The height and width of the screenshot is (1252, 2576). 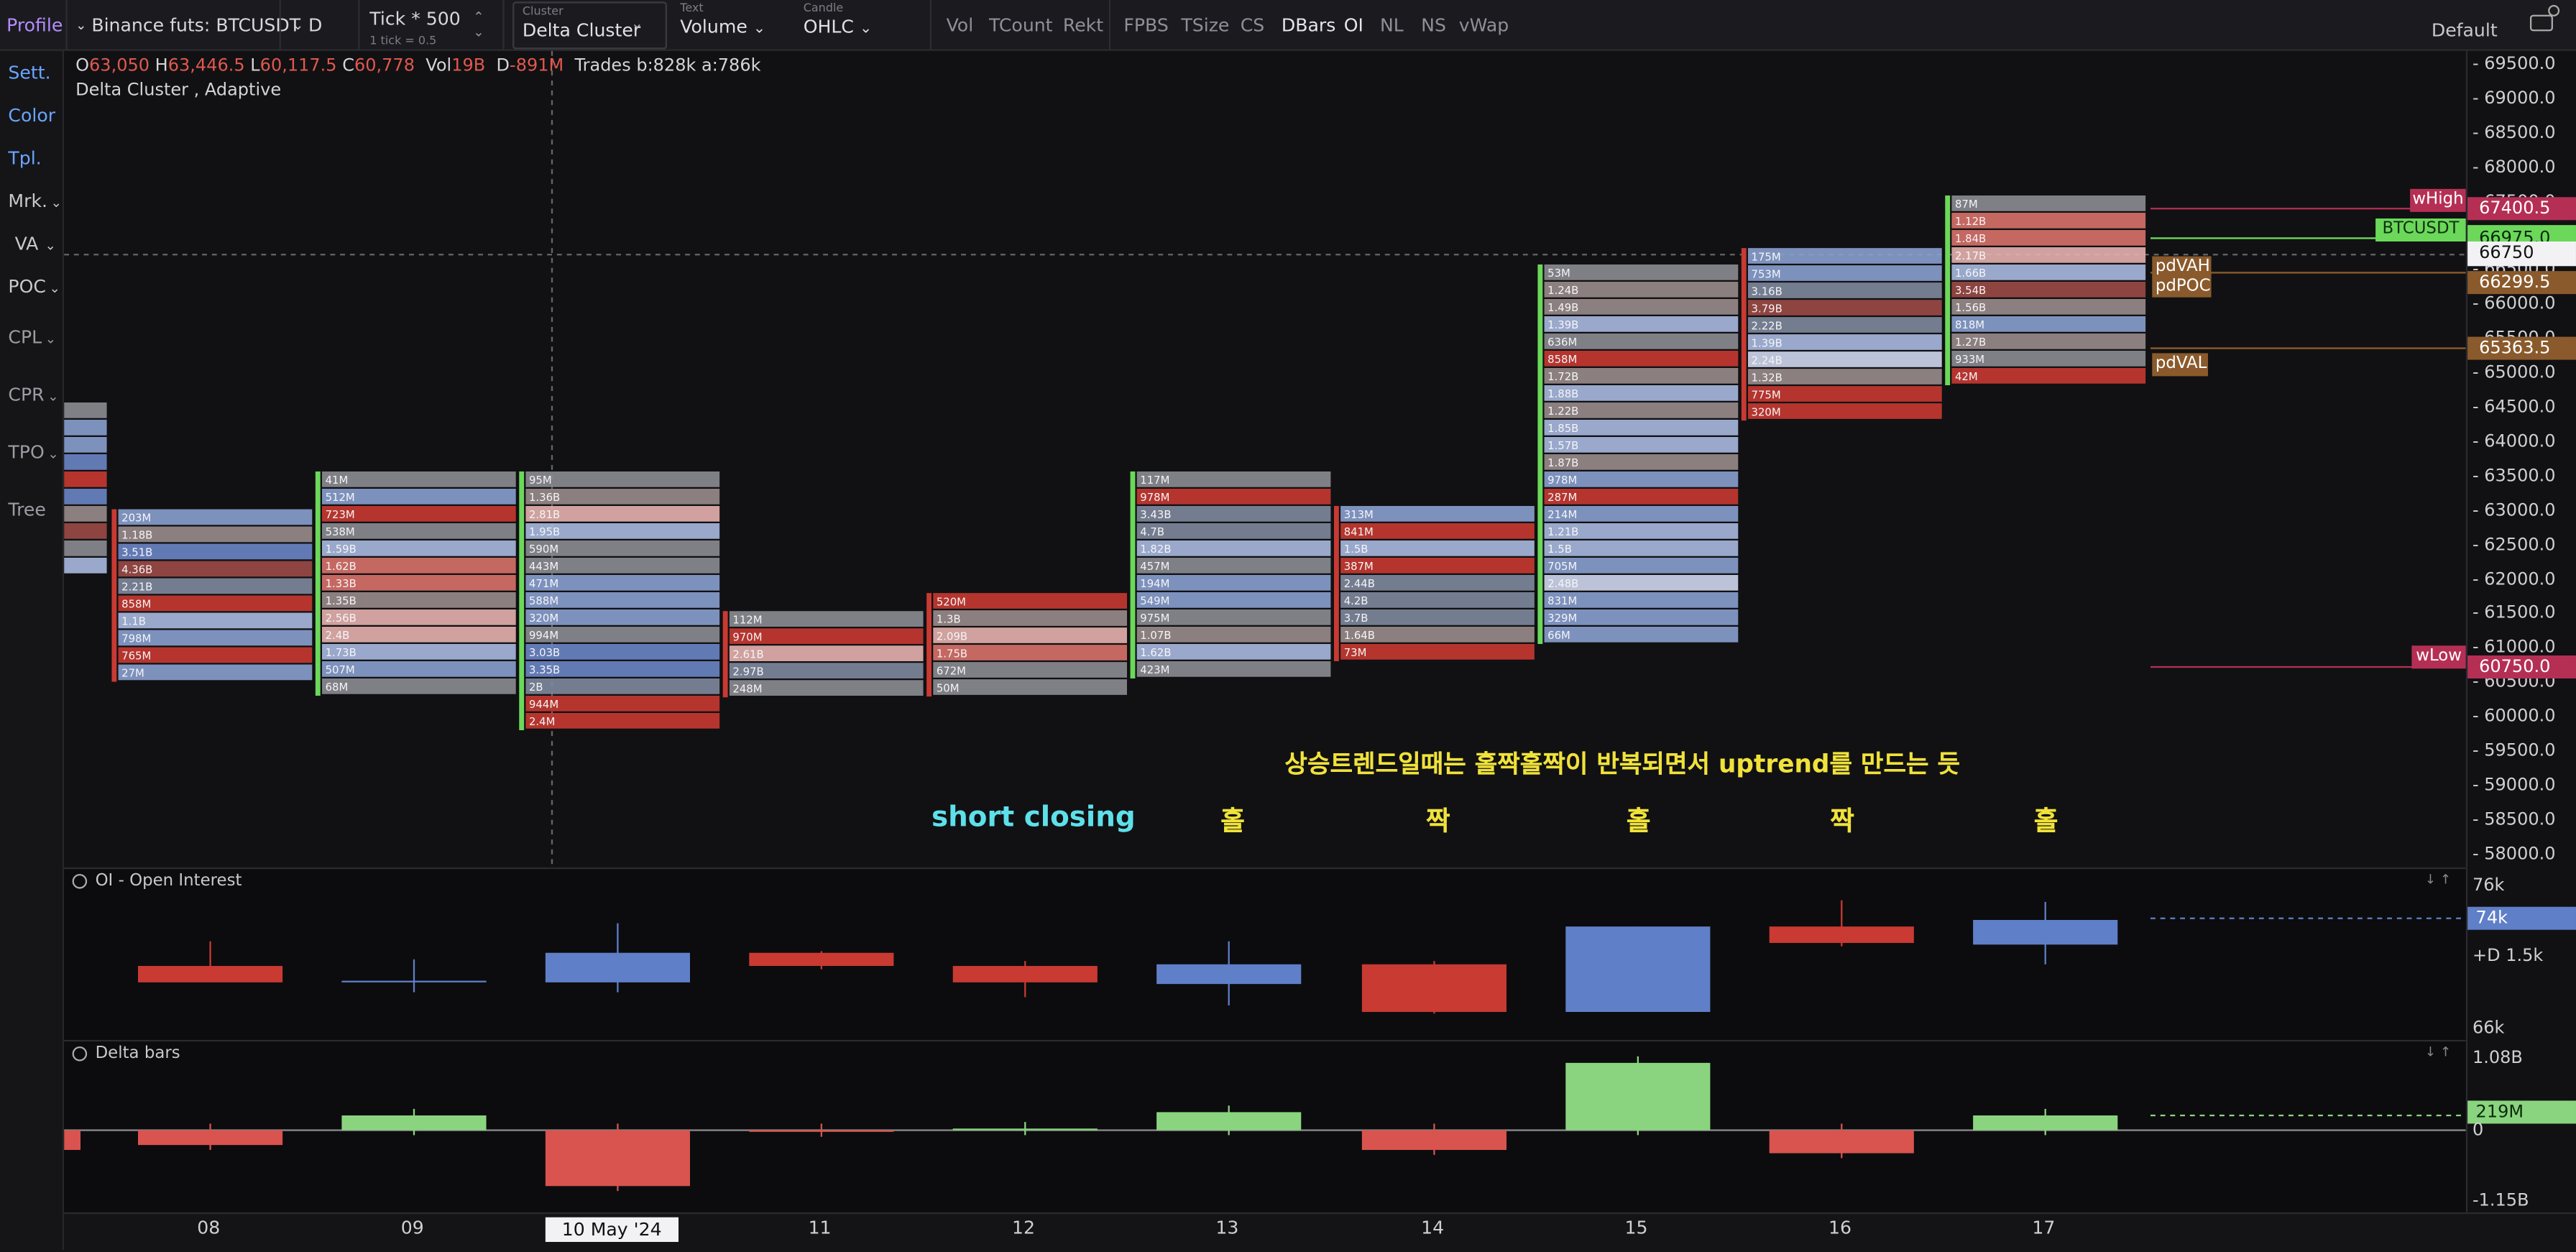 I want to click on oi-axis-top: 76k, so click(x=2488, y=885).